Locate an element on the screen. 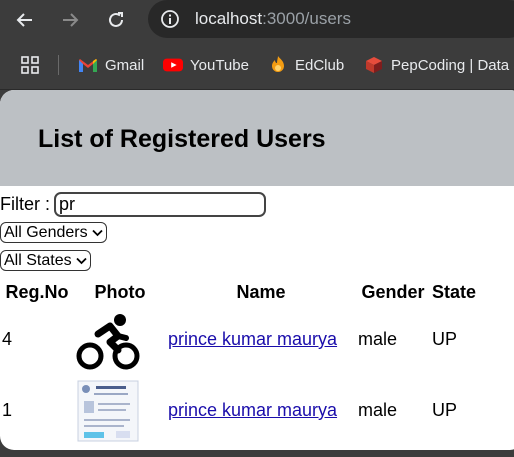 This screenshot has height=457, width=514. edclub-icon is located at coordinates (278, 65).